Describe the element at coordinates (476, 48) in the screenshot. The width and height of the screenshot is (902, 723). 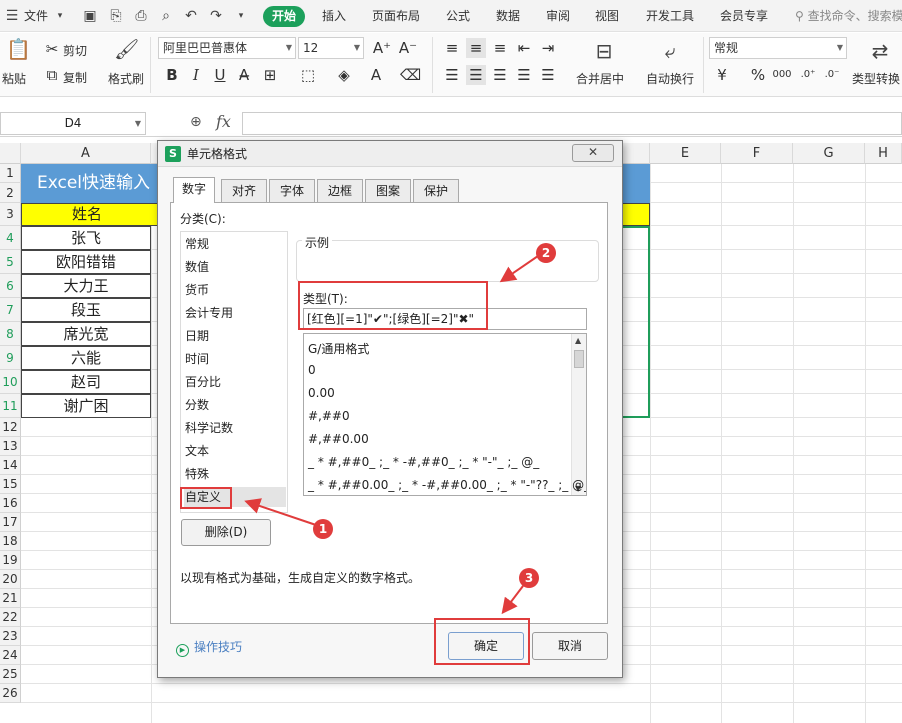
I see `align-middle-icon: ≡` at that location.